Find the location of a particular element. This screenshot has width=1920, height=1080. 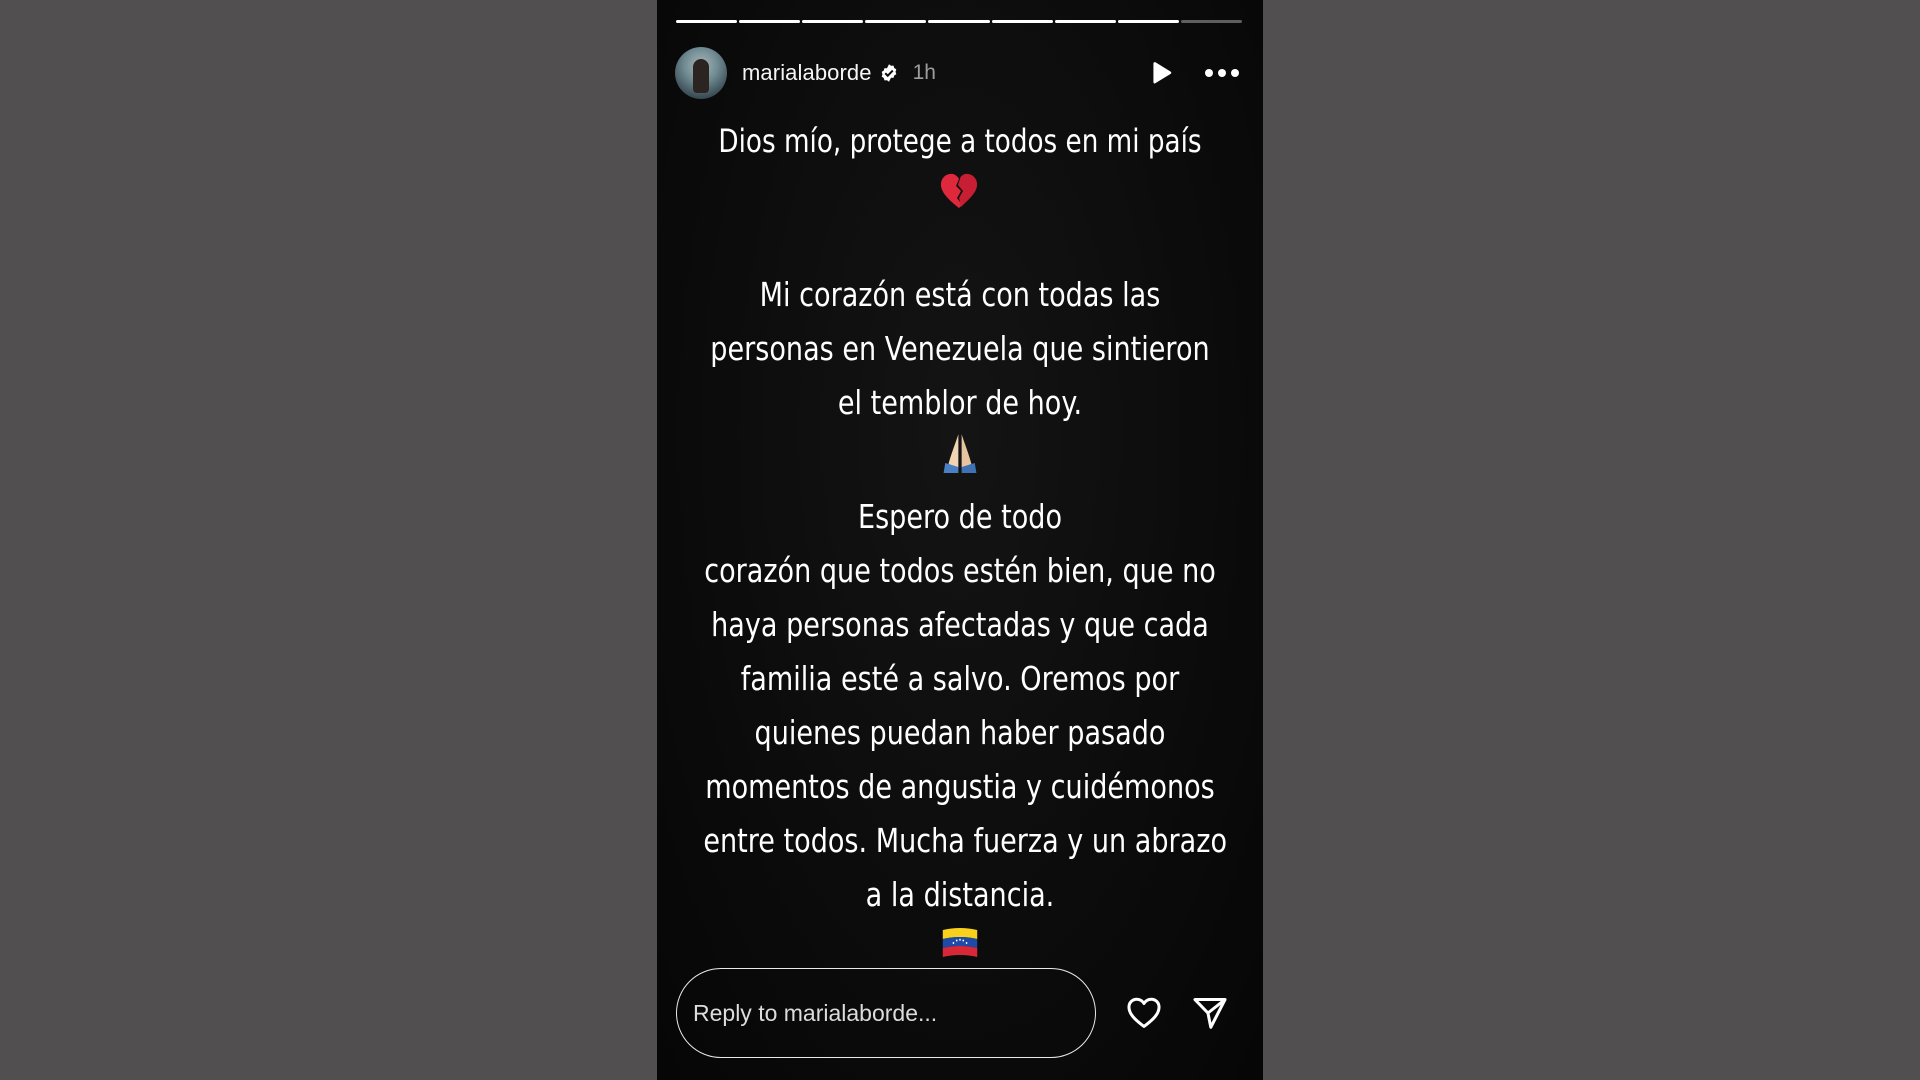

play-icon is located at coordinates (1162, 73).